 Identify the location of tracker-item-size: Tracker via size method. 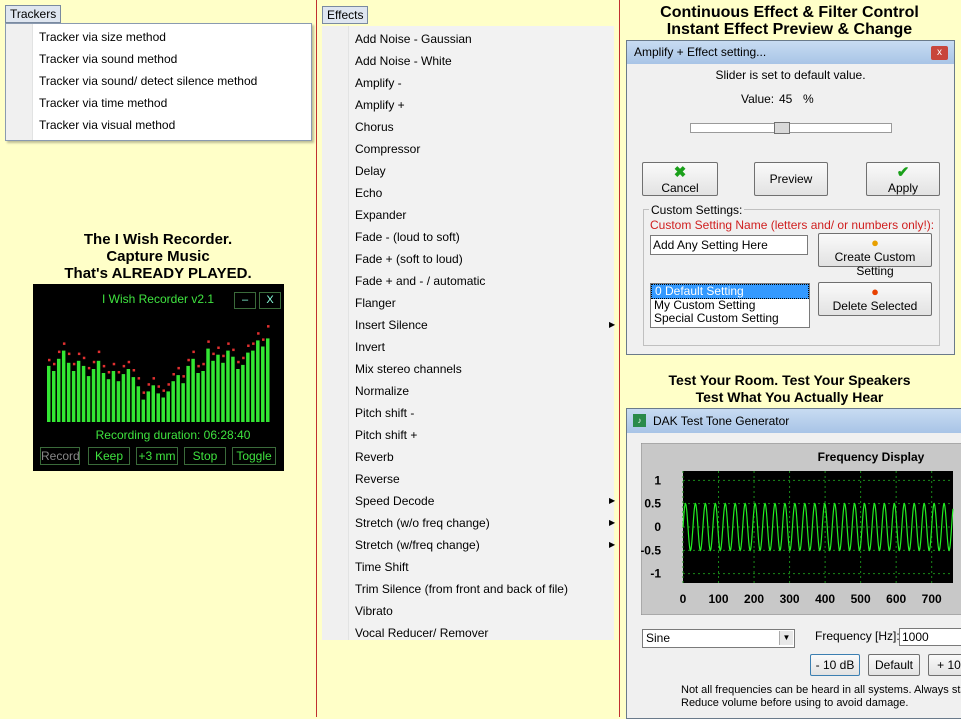
(102, 37).